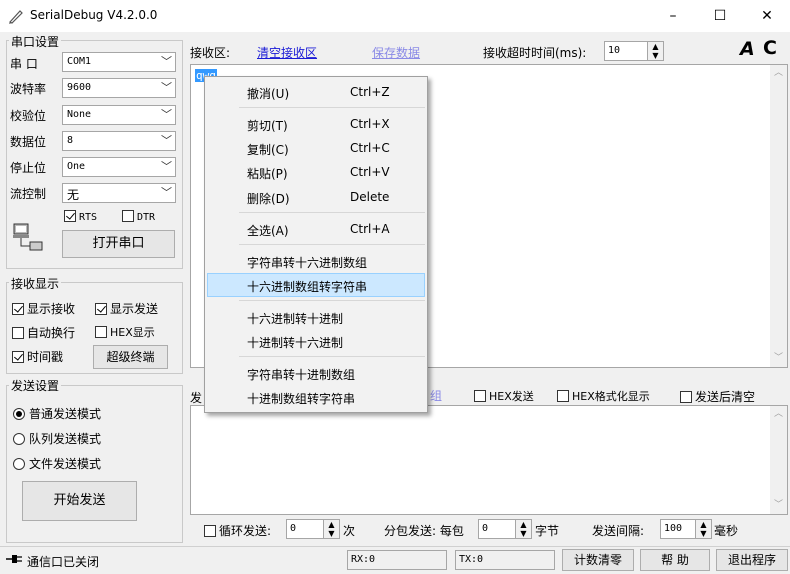  Describe the element at coordinates (547, 531) in the screenshot. I see `split-unit: 字节` at that location.